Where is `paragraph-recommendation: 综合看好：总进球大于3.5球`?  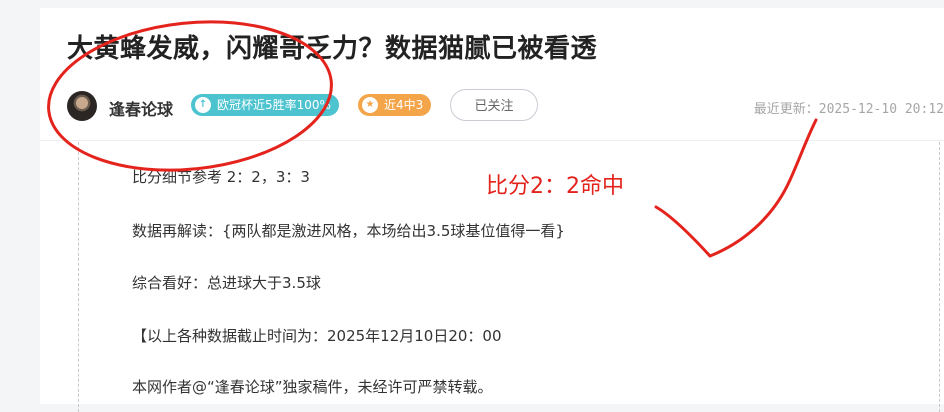 paragraph-recommendation: 综合看好：总进球大于3.5球 is located at coordinates (226, 283).